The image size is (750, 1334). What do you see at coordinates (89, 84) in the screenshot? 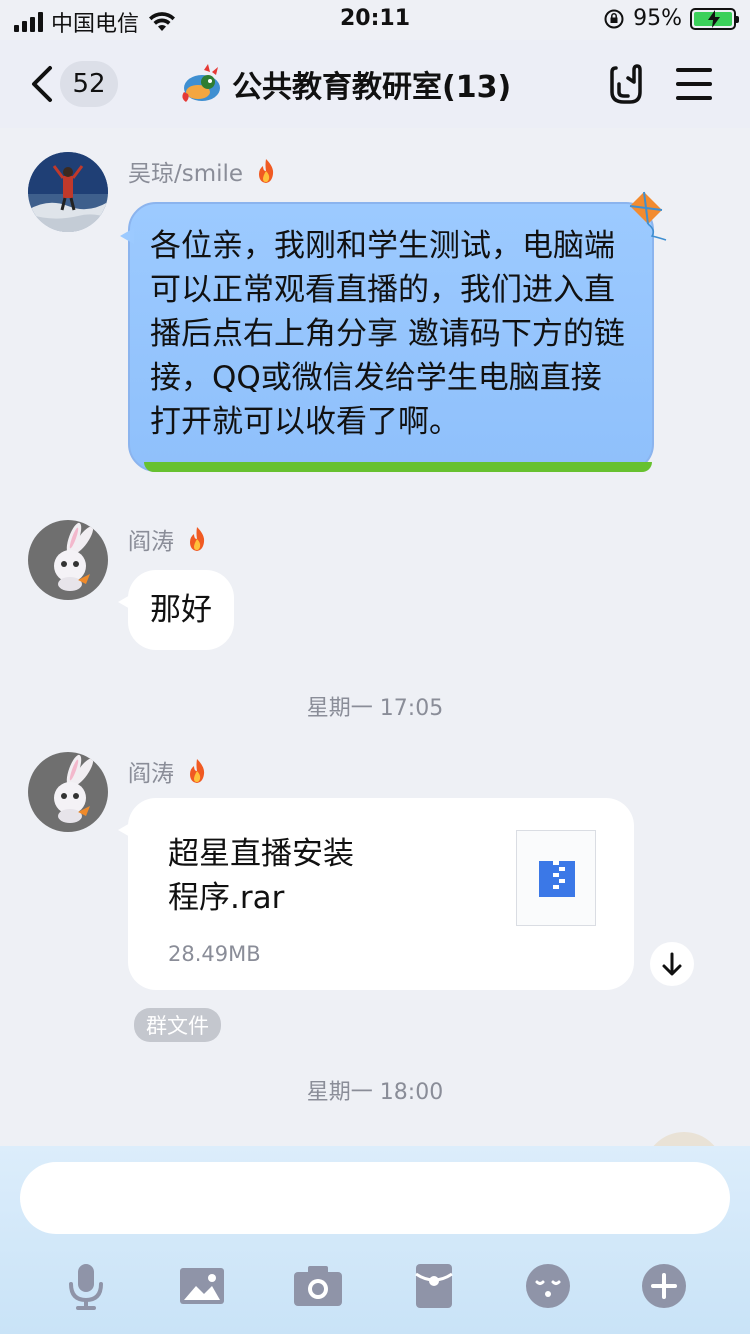
I see `unread-badge: 52` at bounding box center [89, 84].